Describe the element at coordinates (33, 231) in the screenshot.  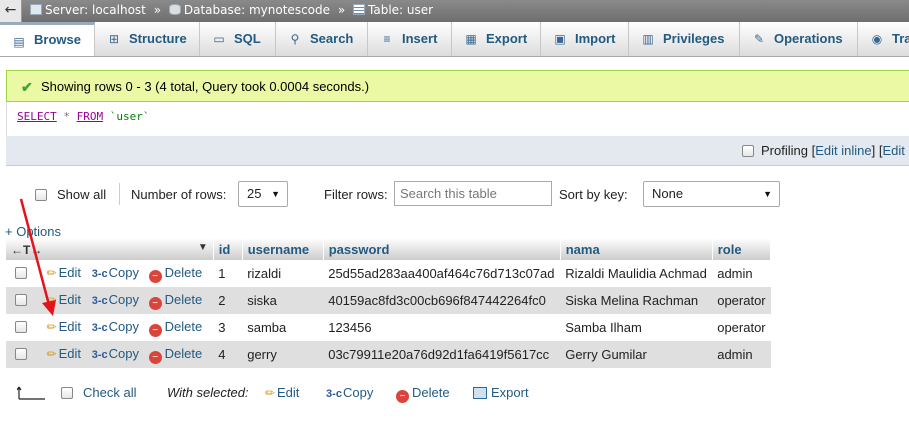
I see `options-link: + Options` at that location.